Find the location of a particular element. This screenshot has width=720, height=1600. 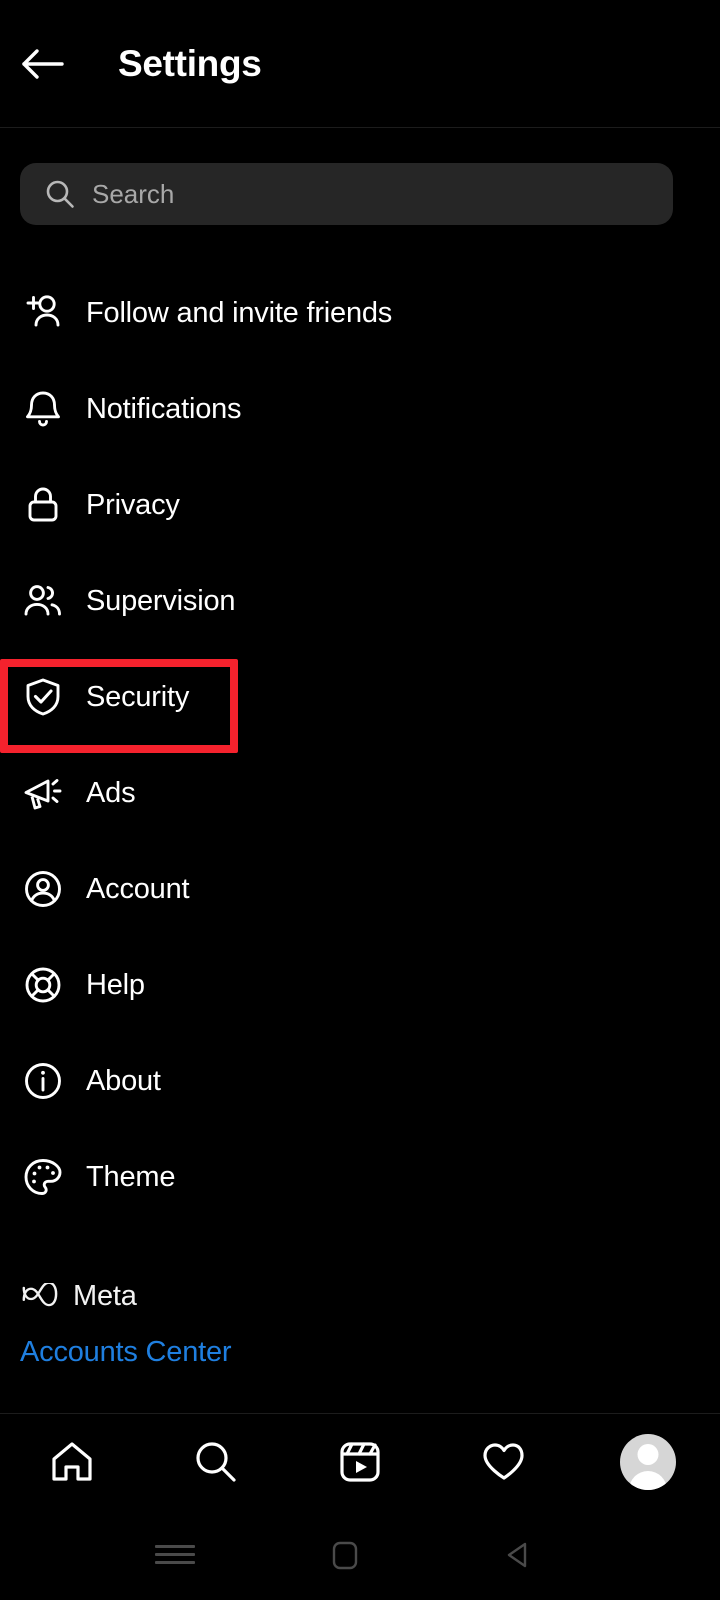

menu-item-about: About is located at coordinates (360, 1081).